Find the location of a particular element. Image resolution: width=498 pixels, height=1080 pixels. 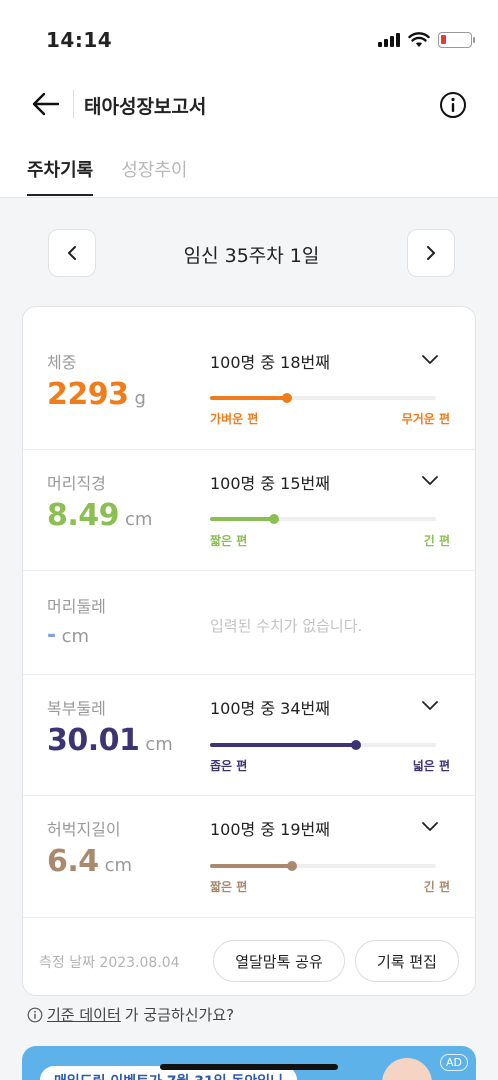

metric-label: 머리둘레 is located at coordinates (76, 606).